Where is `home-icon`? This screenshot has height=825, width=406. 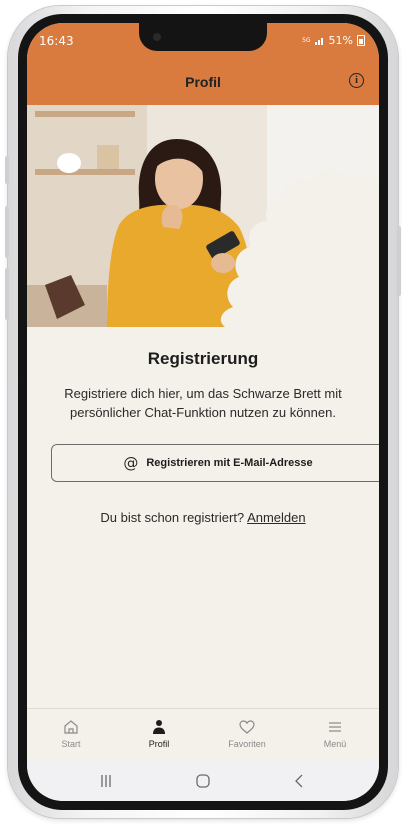
home-icon is located at coordinates (71, 727).